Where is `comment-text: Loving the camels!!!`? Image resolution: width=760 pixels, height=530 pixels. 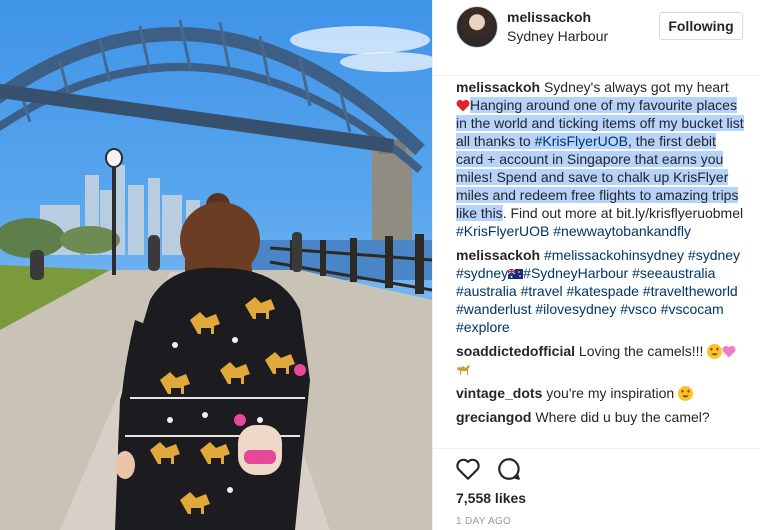 comment-text: Loving the camels!!! is located at coordinates (641, 351).